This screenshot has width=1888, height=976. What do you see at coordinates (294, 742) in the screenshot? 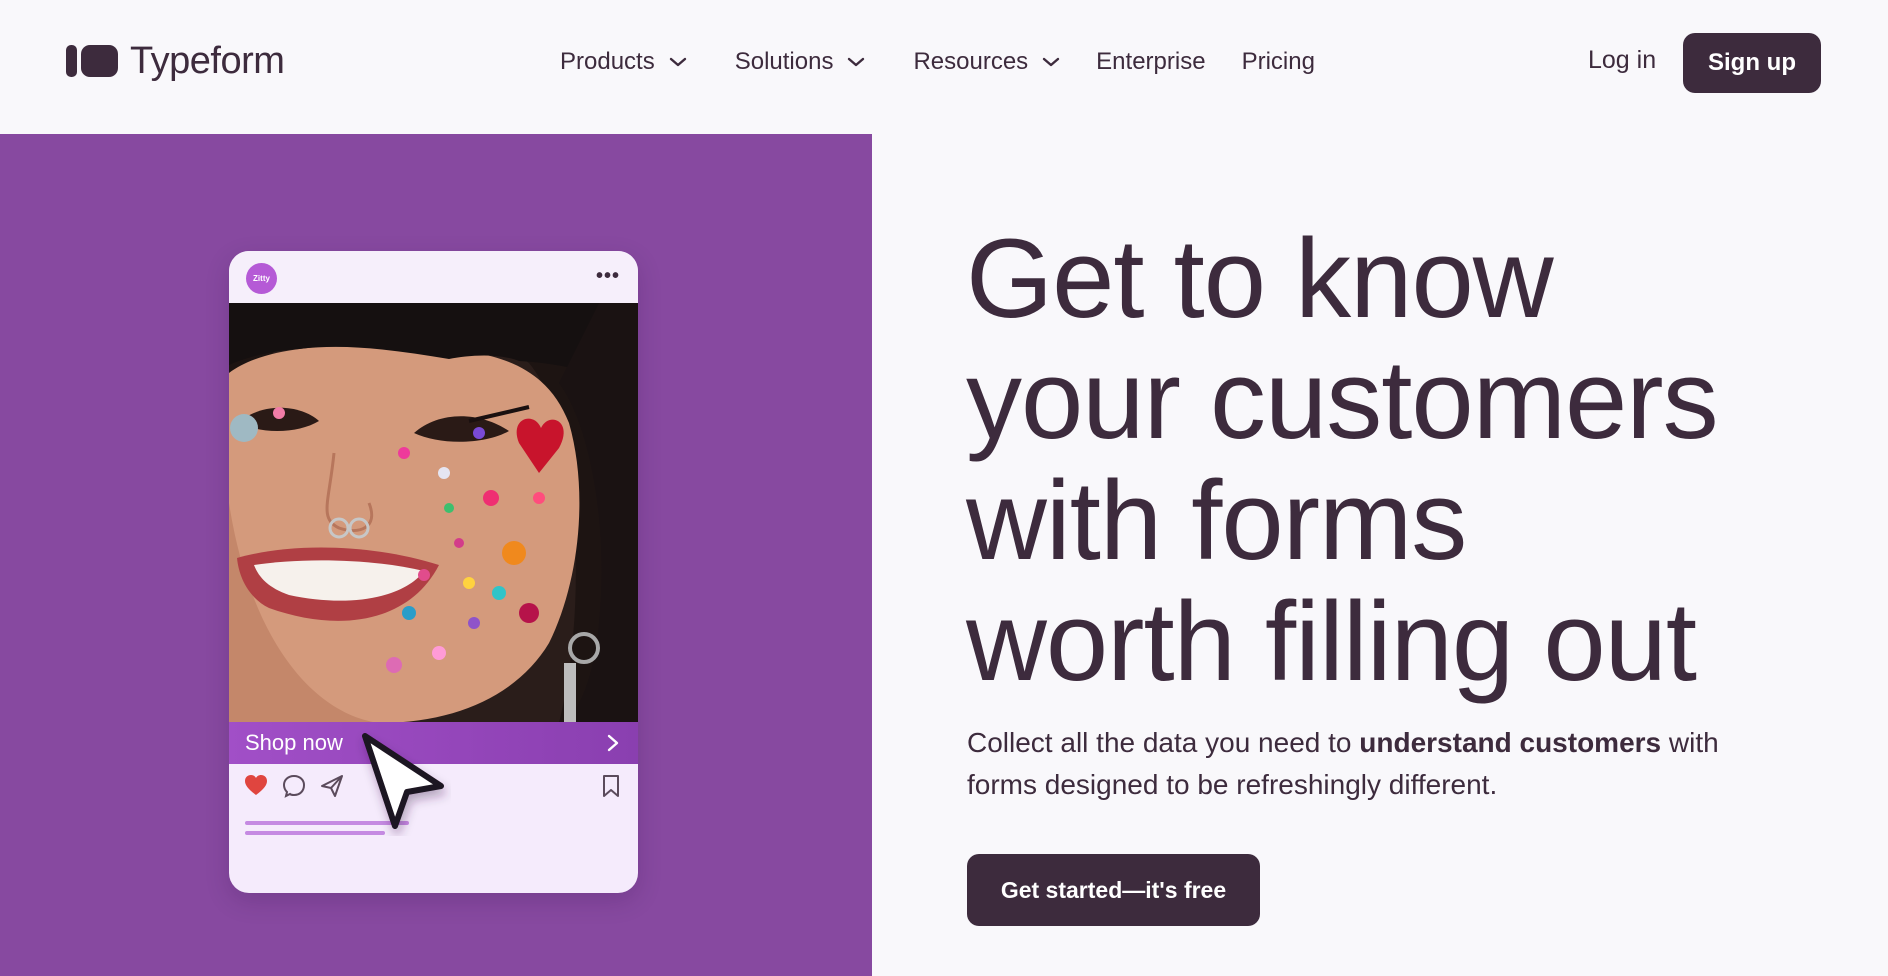
I see `shop-now-label: Shop now` at bounding box center [294, 742].